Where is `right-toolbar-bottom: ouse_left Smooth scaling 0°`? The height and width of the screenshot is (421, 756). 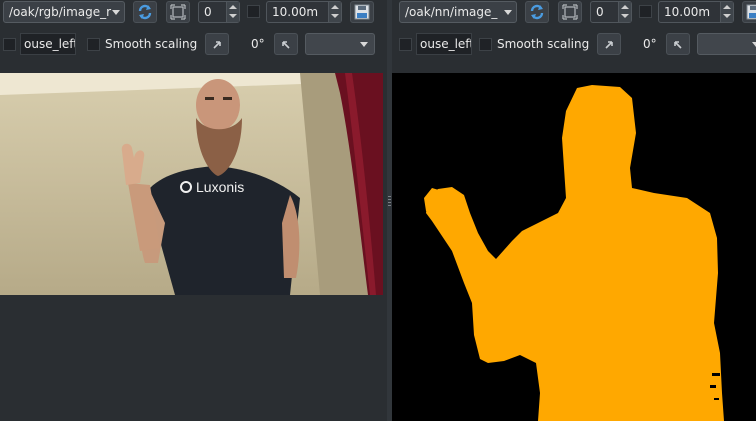
right-toolbar-bottom: ouse_left Smooth scaling 0° is located at coordinates (574, 44).